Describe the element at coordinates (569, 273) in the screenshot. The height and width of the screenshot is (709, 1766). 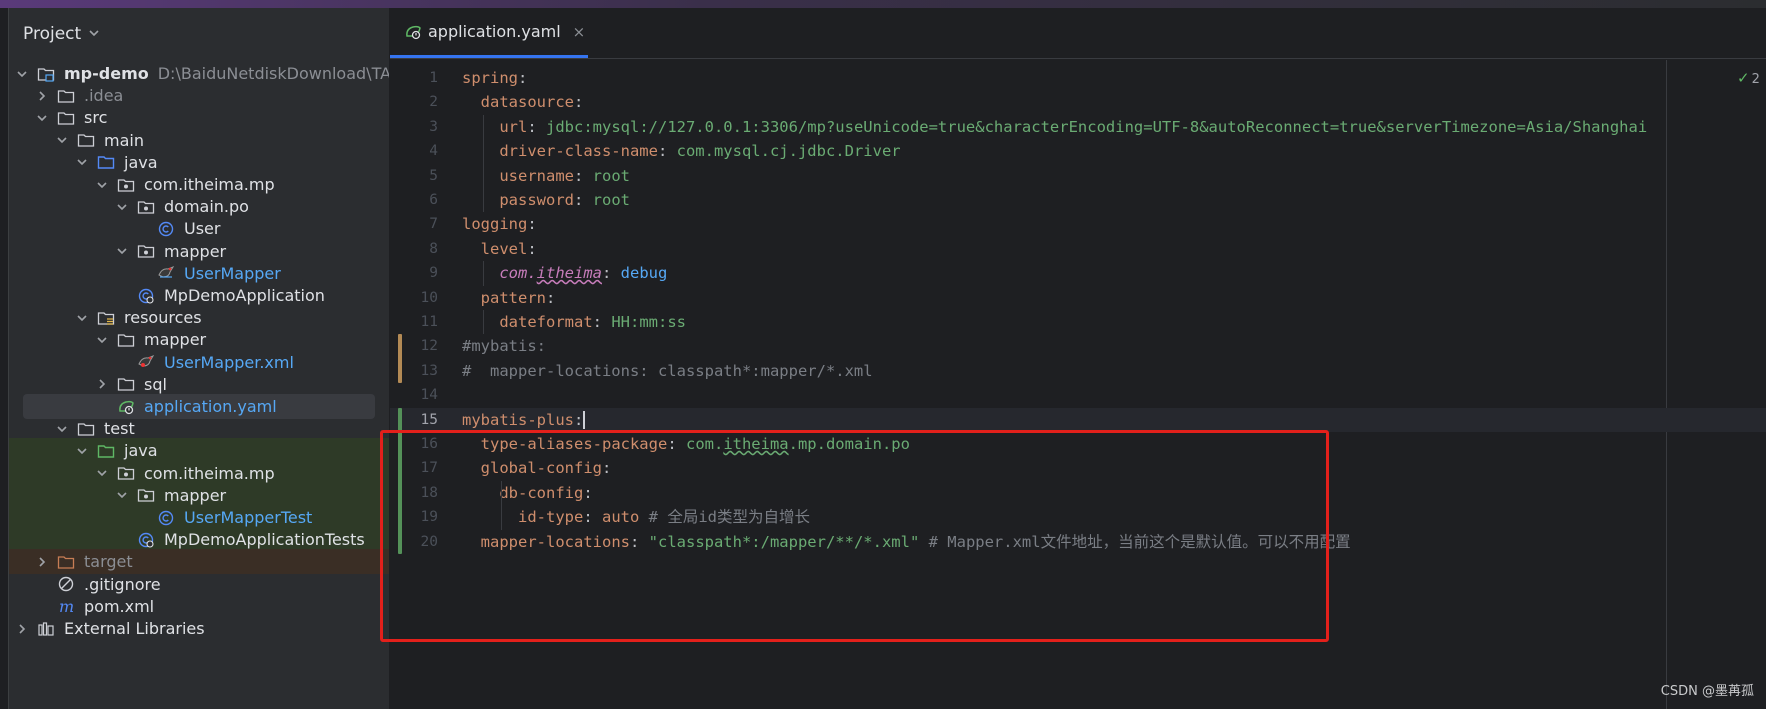
I see `code-token: itheima` at that location.